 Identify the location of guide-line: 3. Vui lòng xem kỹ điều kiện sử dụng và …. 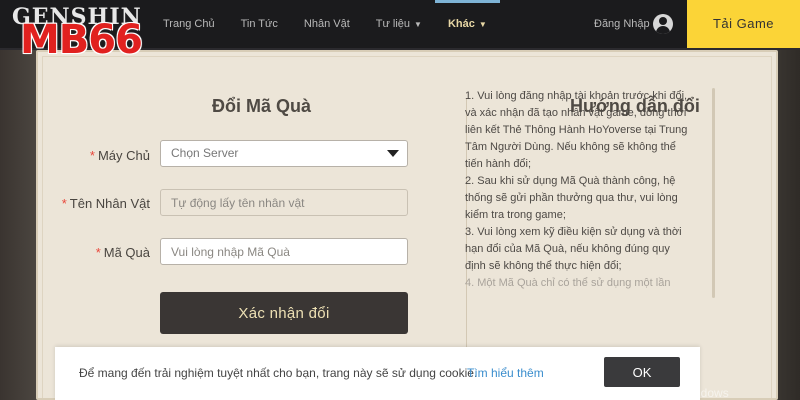
(573, 232).